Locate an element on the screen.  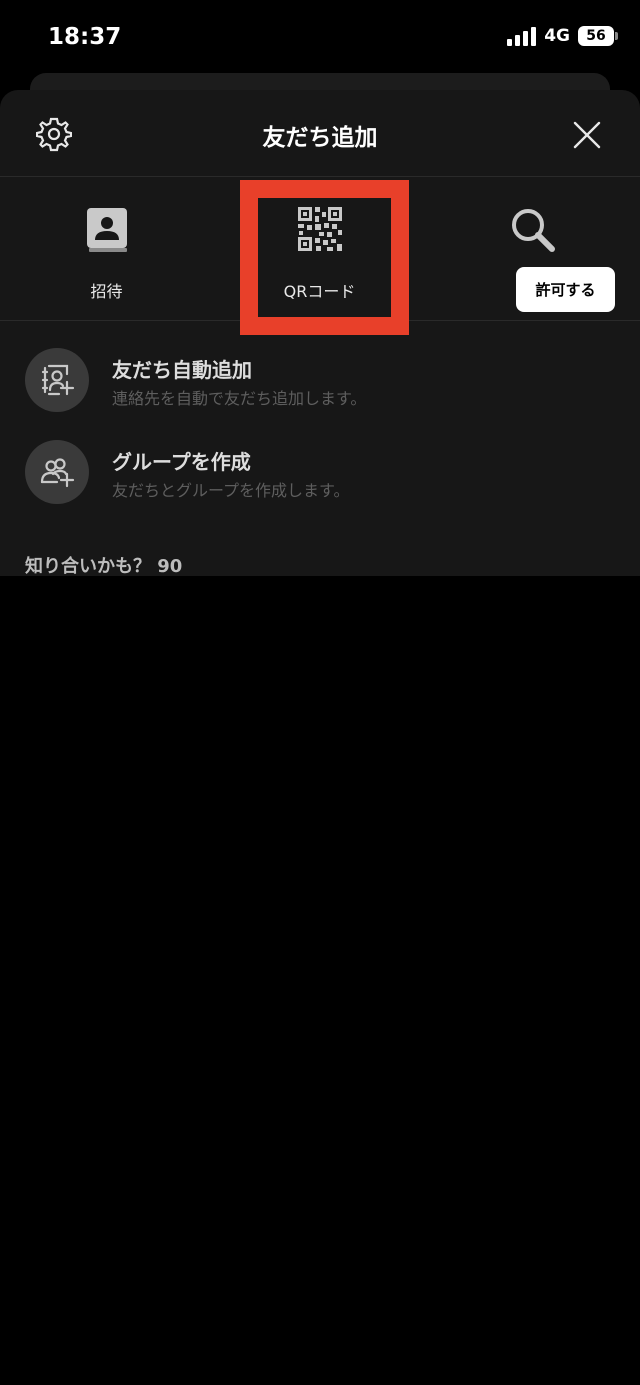
group-add-icon is located at coordinates (57, 472).